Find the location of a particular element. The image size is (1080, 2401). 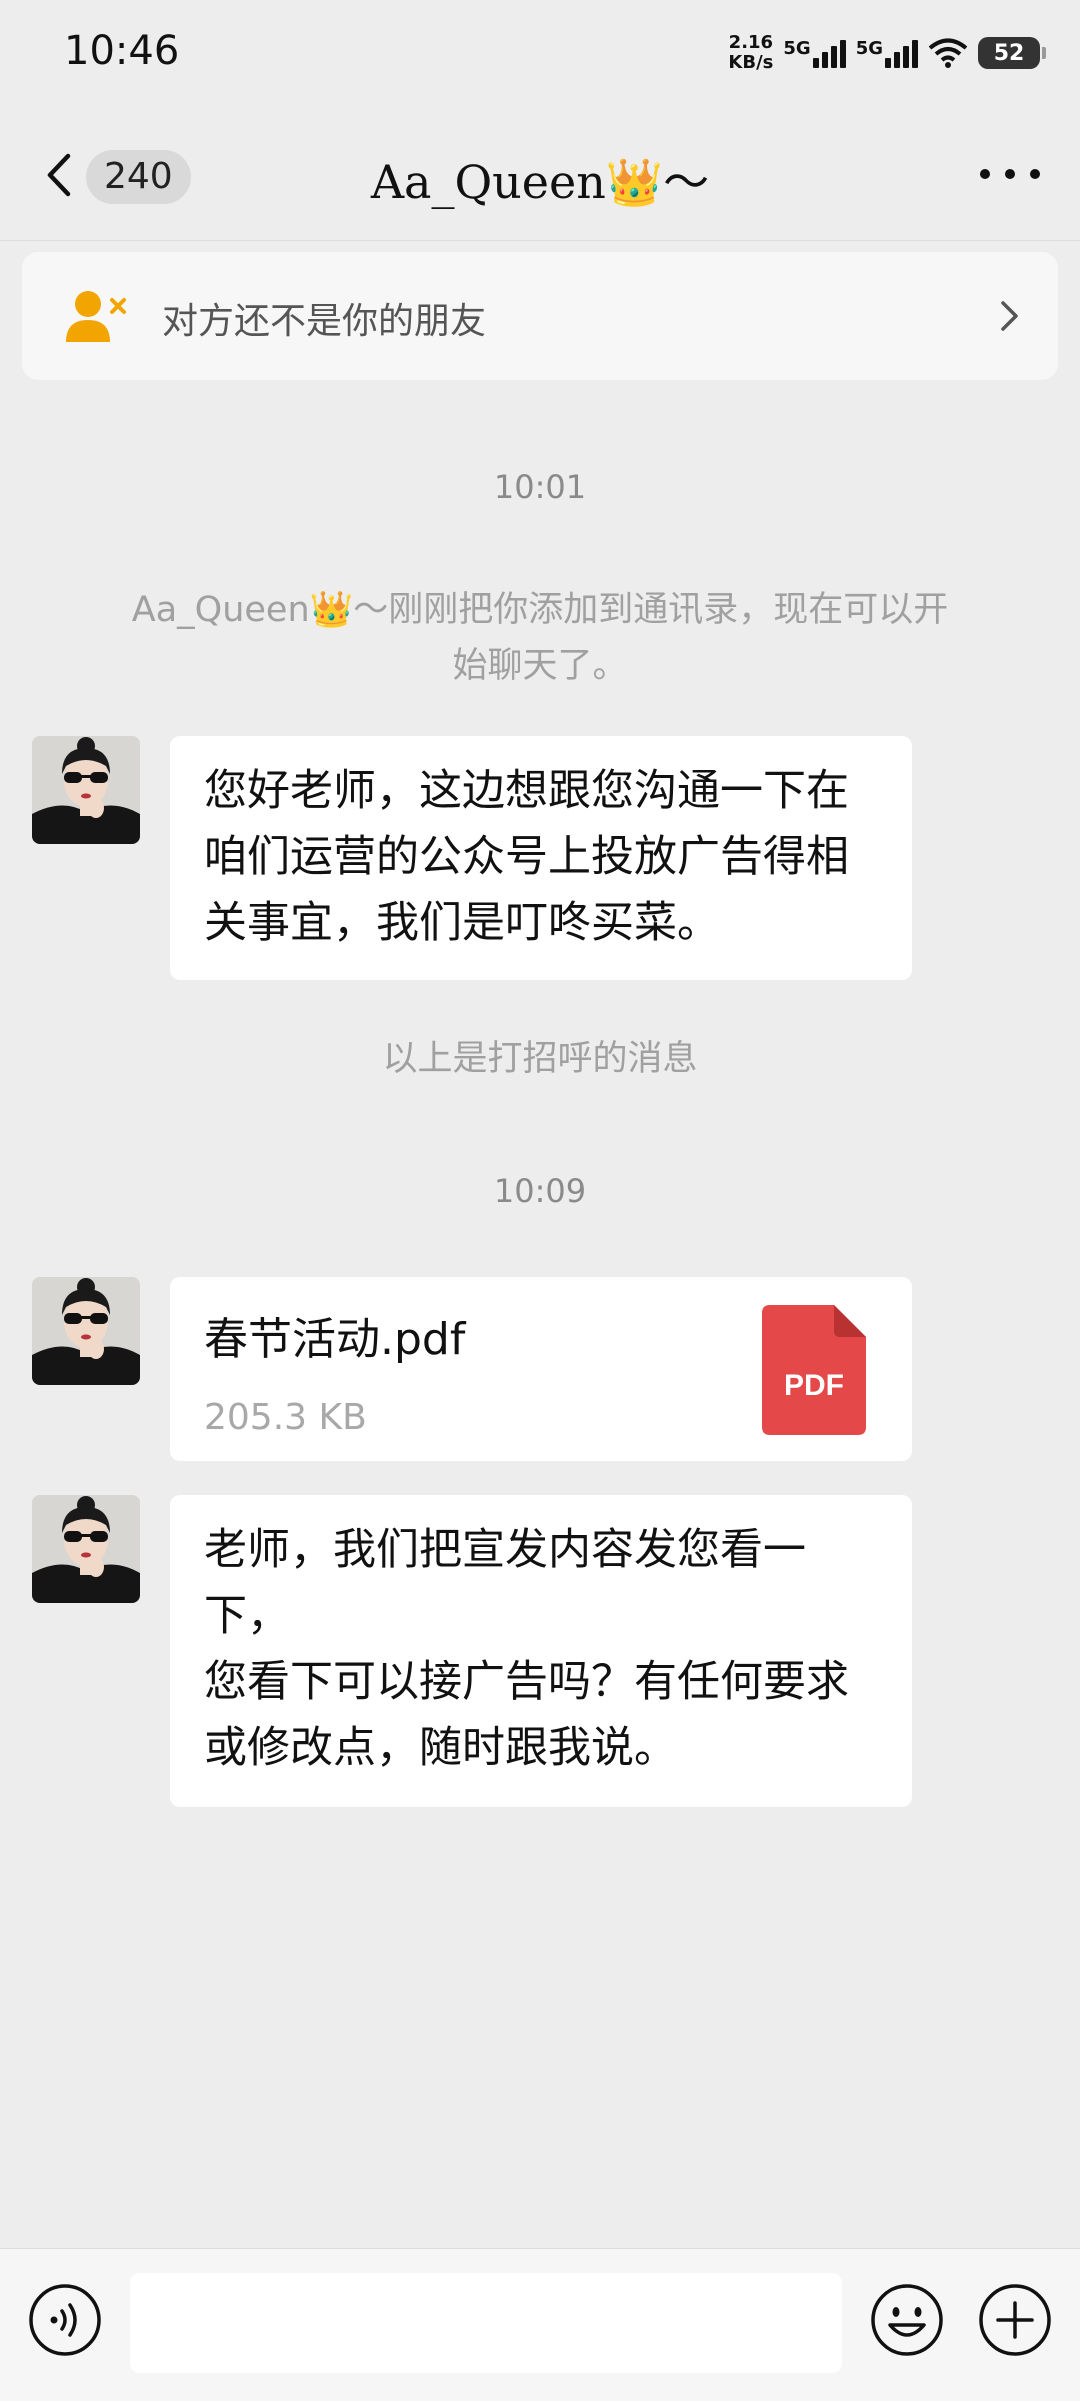

plus-icon is located at coordinates (1015, 2320).